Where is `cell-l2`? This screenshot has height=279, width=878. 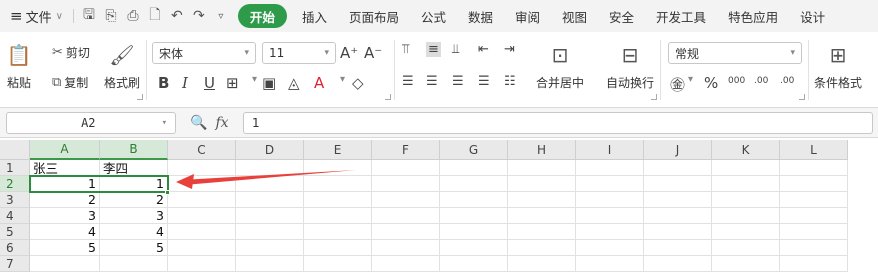 cell-l2 is located at coordinates (814, 184).